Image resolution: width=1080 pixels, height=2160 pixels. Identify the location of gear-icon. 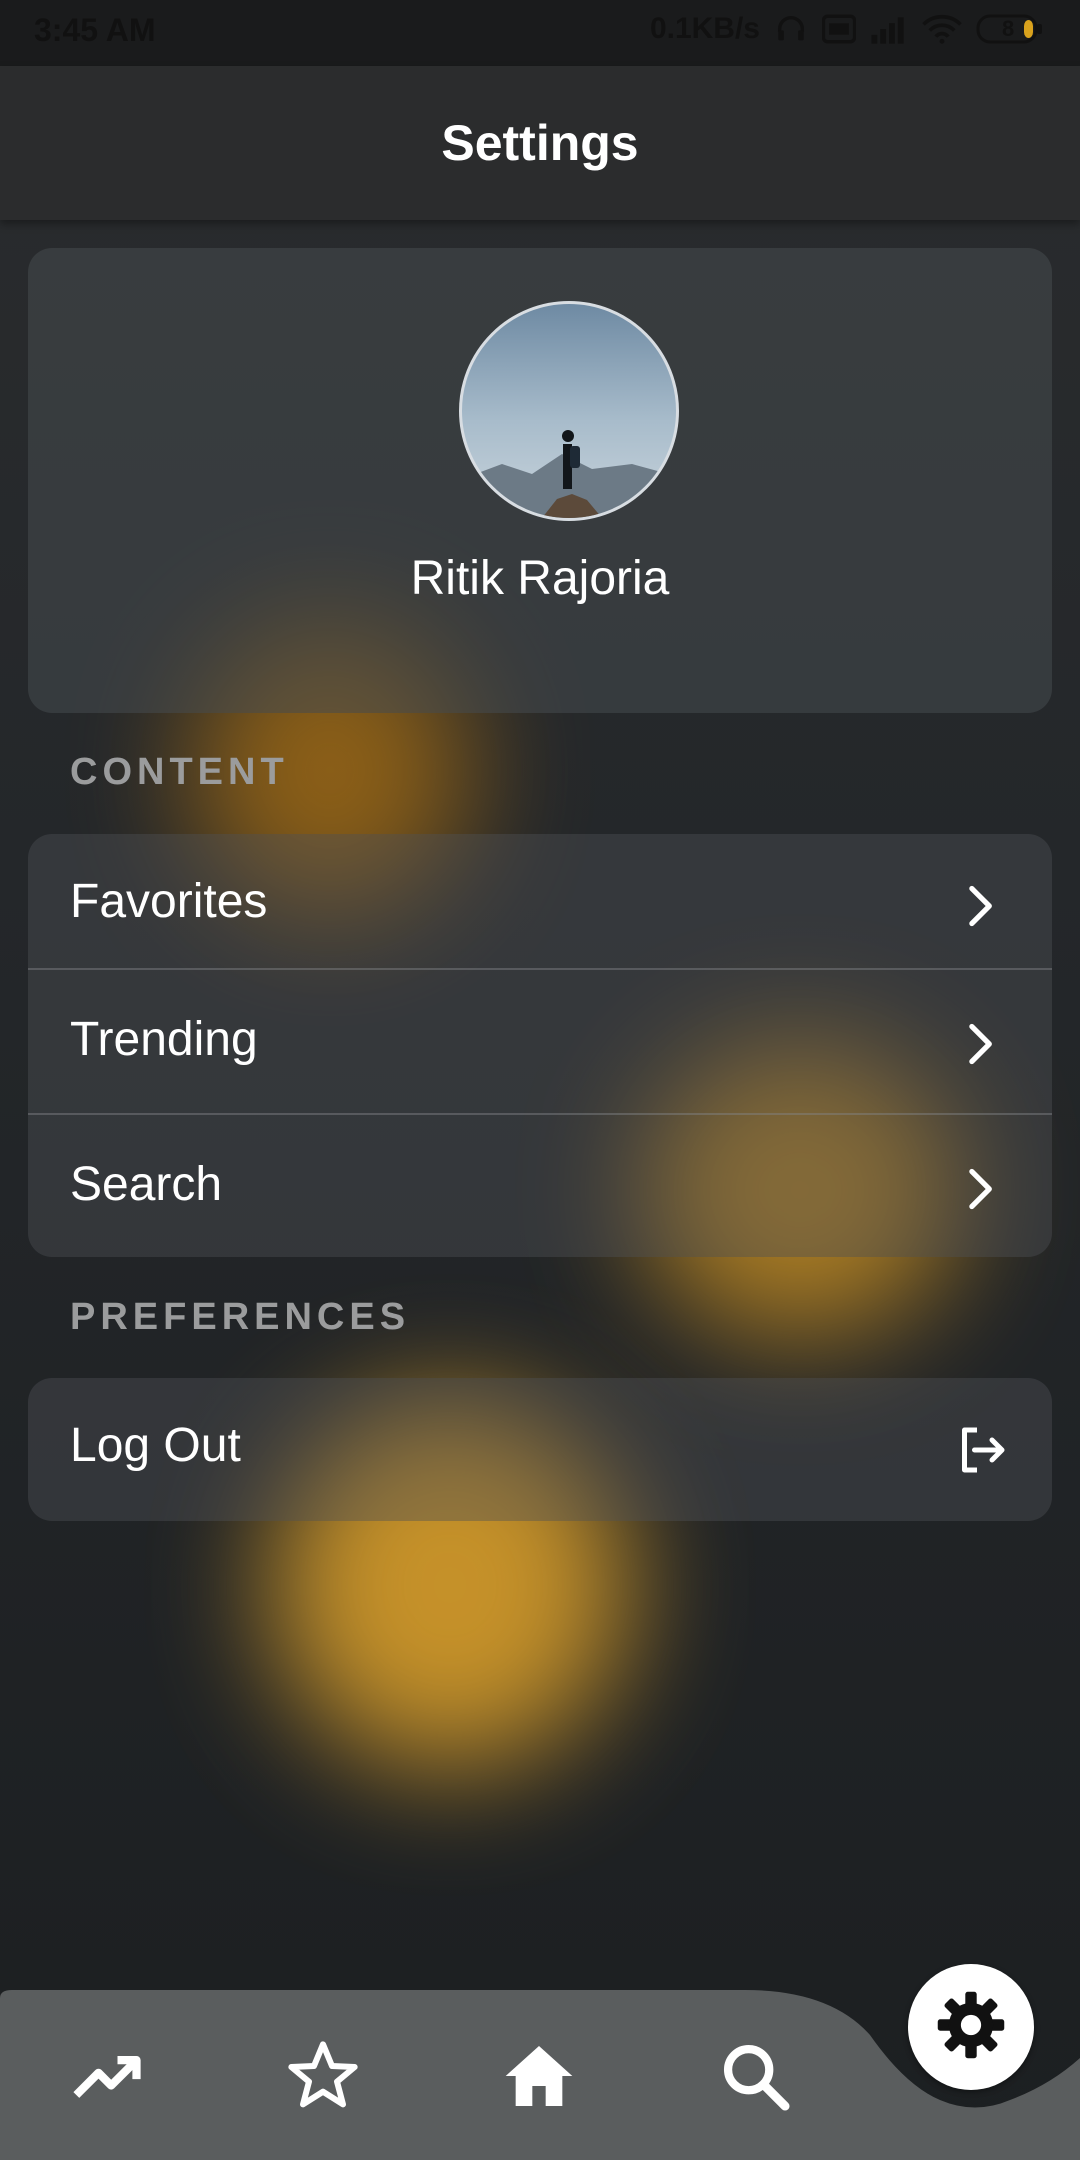
(971, 2027).